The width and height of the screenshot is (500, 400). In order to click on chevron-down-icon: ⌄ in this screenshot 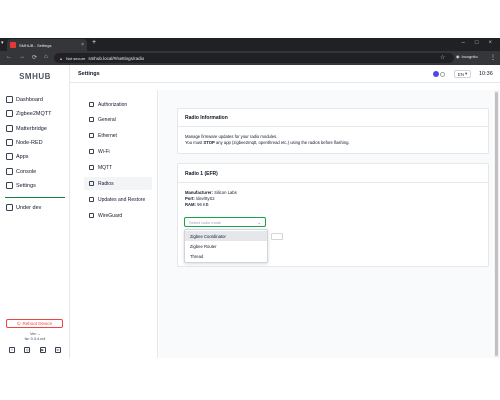, I will do `click(259, 222)`.